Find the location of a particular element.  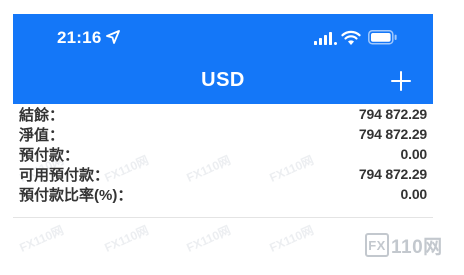

battery-icon is located at coordinates (383, 37).